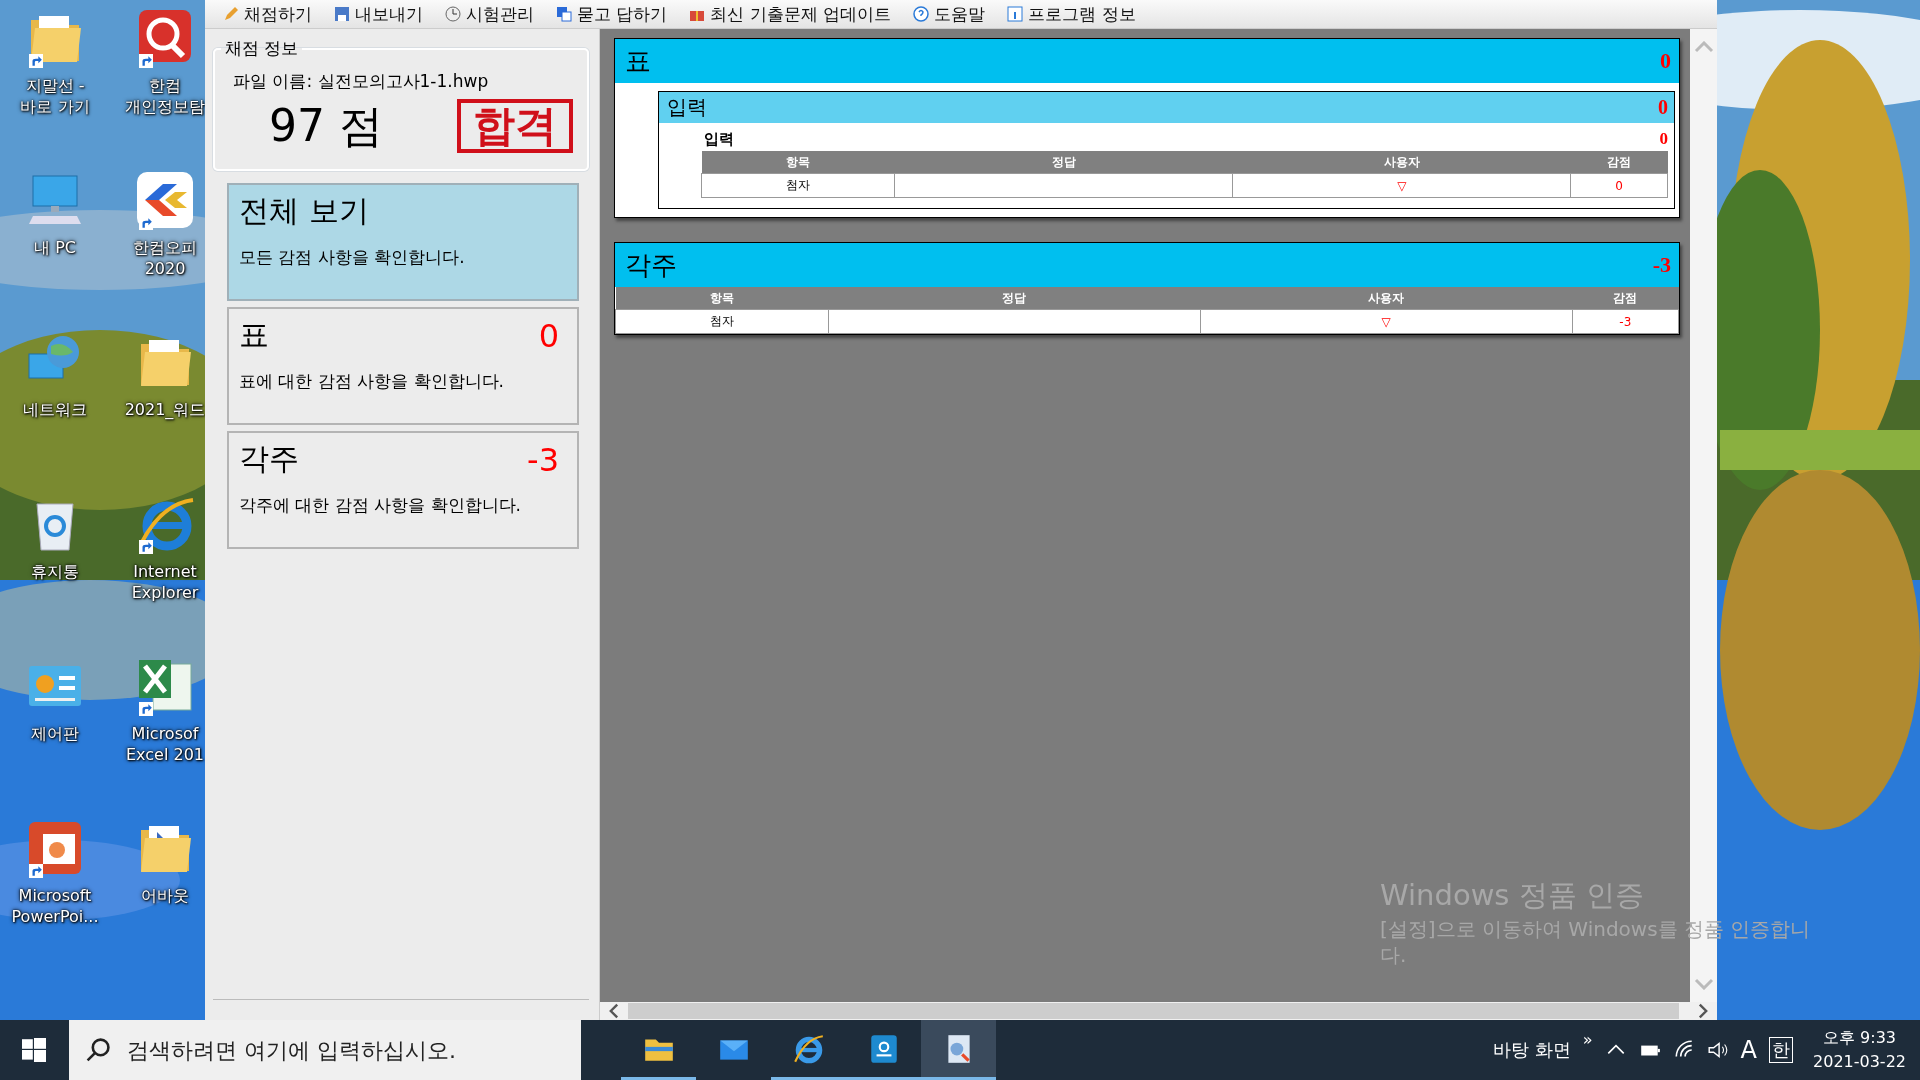  What do you see at coordinates (1625, 321) in the screenshot?
I see `table-cell: -3` at bounding box center [1625, 321].